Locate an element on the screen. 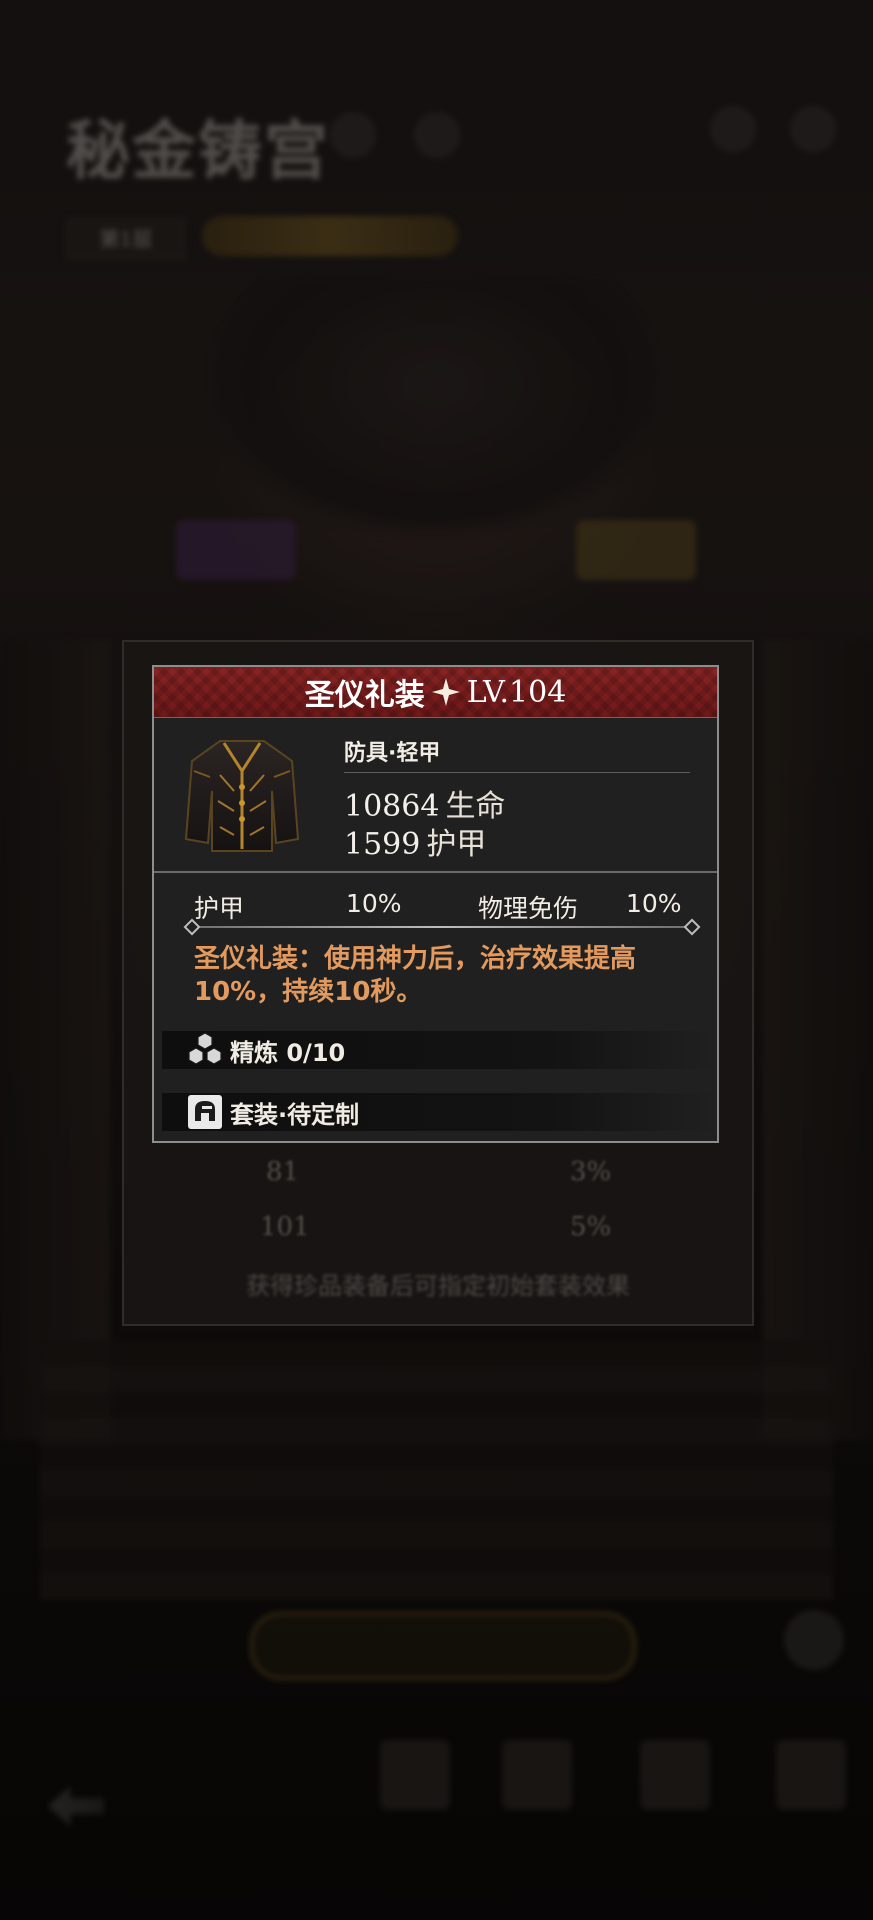 The image size is (873, 1920). sub-stats-row: 护甲 10% 物理免伤 10% is located at coordinates (444, 907).